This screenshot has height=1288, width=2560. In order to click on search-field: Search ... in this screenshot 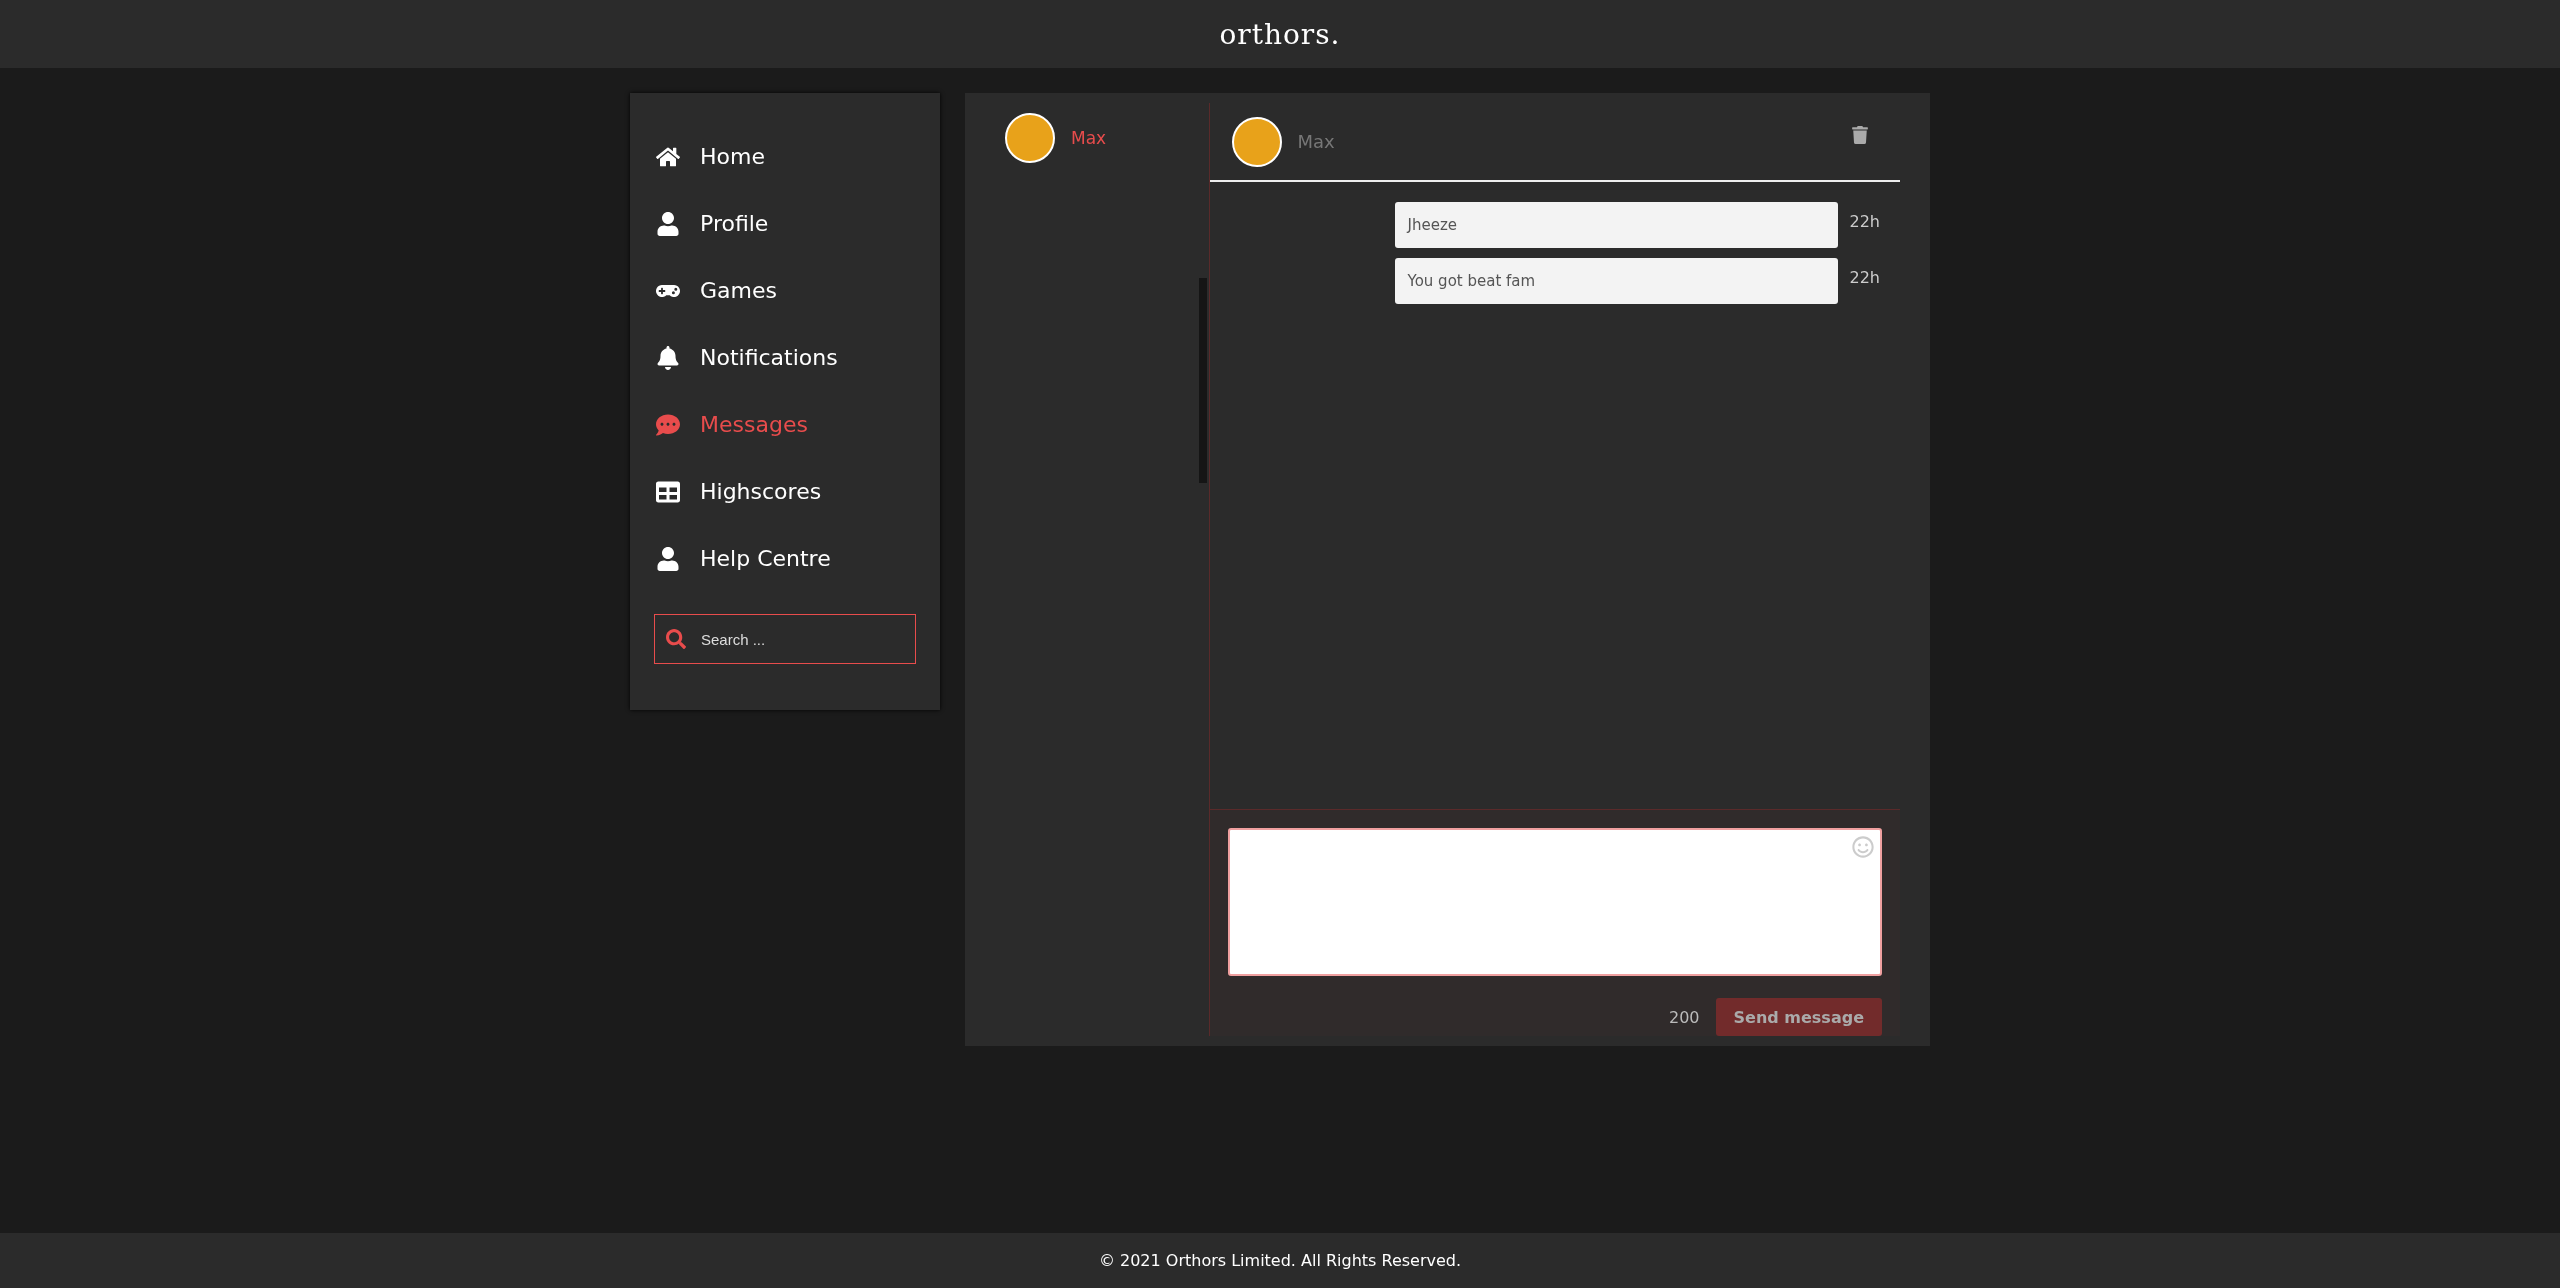, I will do `click(785, 639)`.